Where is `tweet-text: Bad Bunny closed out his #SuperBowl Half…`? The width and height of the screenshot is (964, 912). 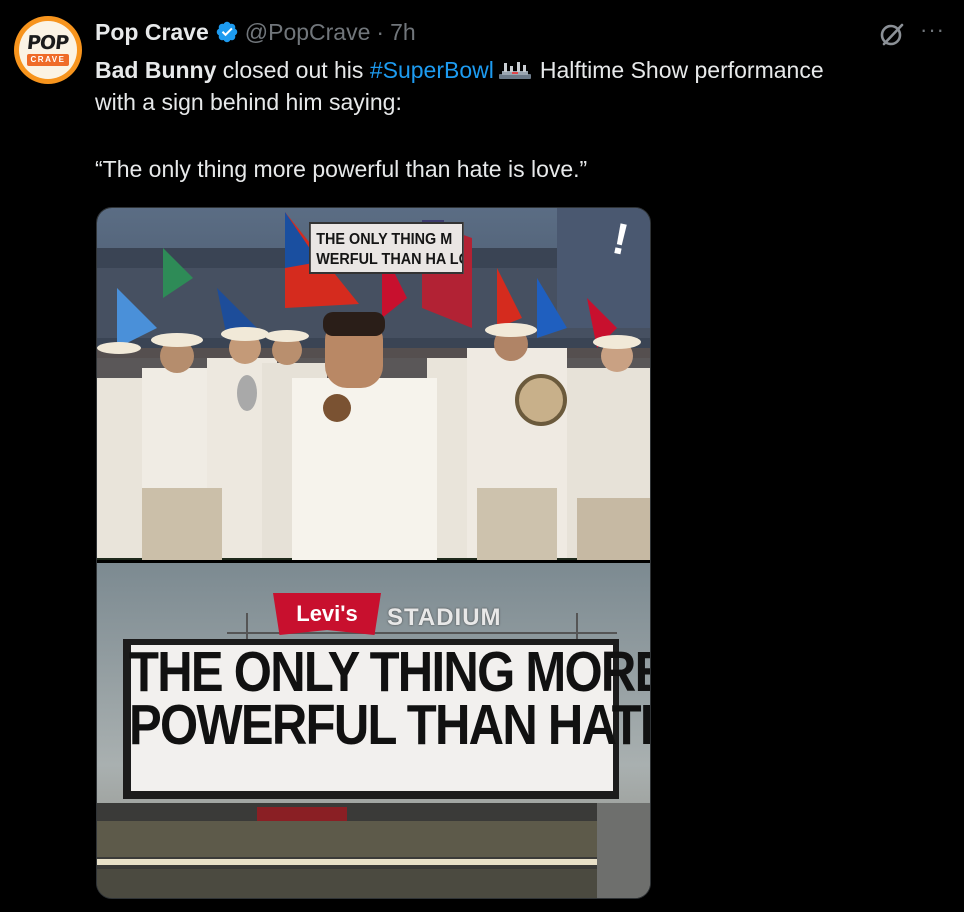
tweet-text: Bad Bunny closed out his #SuperBowl Half… is located at coordinates (515, 119).